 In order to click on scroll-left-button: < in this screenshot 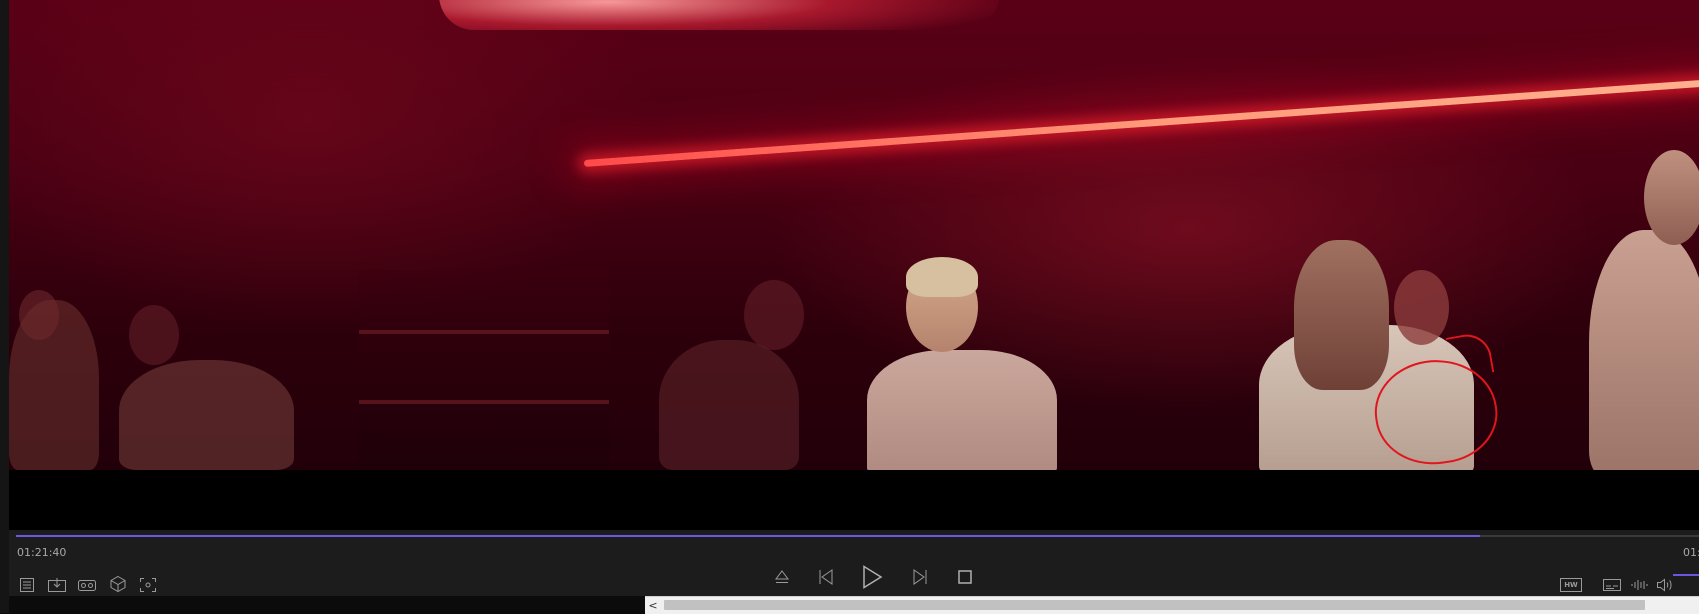, I will do `click(653, 605)`.